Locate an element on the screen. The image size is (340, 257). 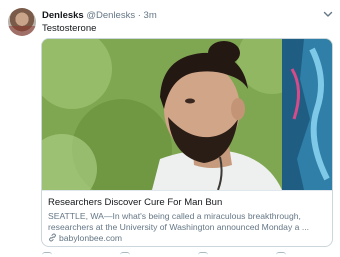
card-domain: babylonbee.com is located at coordinates (85, 238).